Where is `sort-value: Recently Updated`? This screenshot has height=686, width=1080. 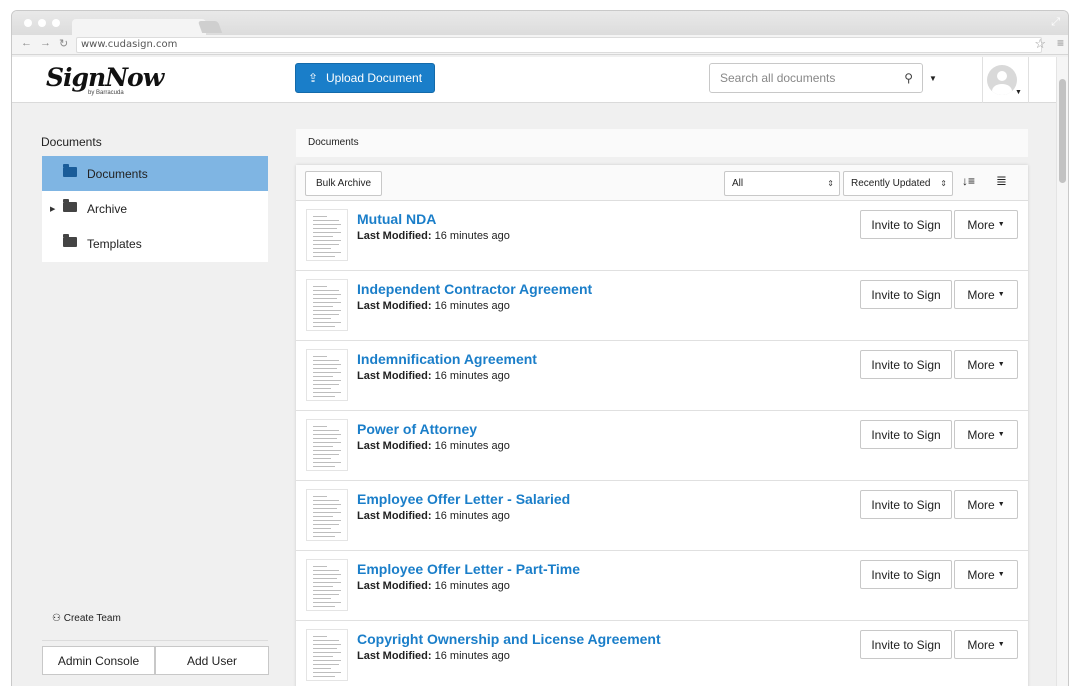 sort-value: Recently Updated is located at coordinates (891, 183).